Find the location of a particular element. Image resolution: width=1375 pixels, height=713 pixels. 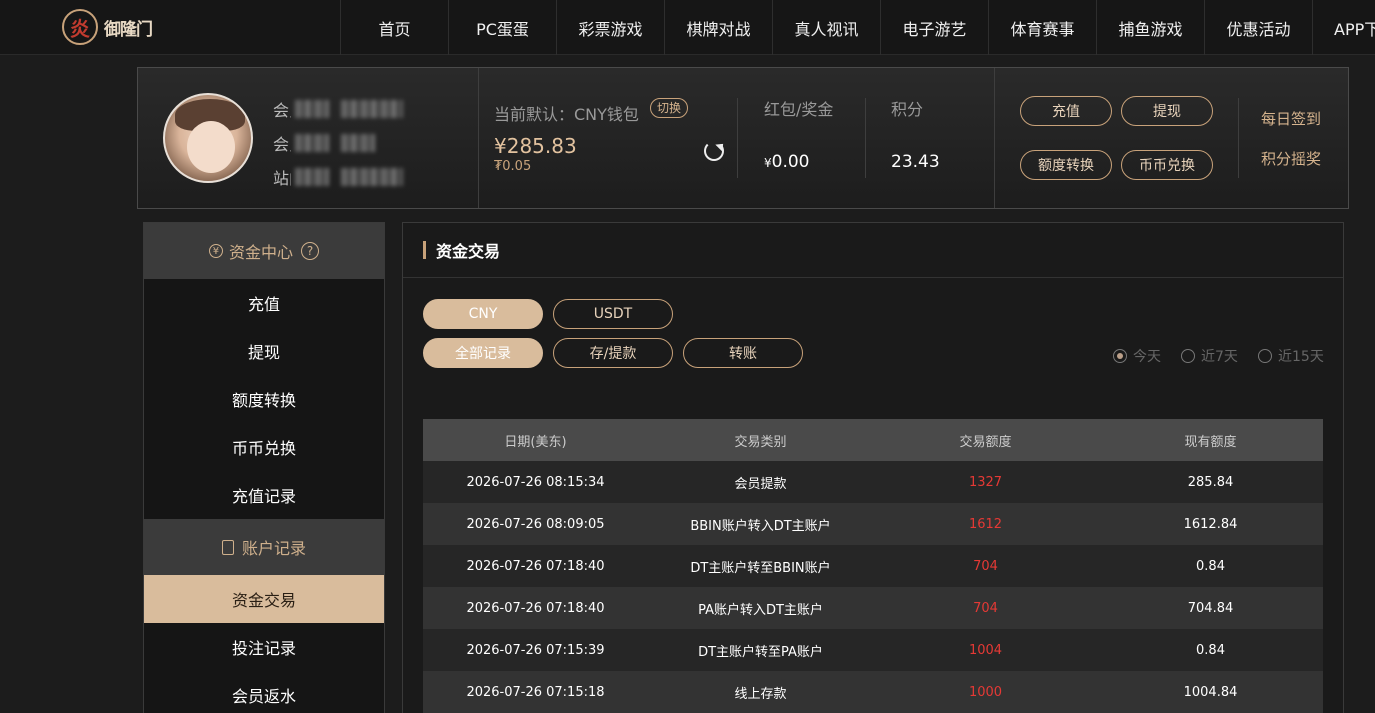

nav-item-promotions: 优惠活动 is located at coordinates (1258, 27).